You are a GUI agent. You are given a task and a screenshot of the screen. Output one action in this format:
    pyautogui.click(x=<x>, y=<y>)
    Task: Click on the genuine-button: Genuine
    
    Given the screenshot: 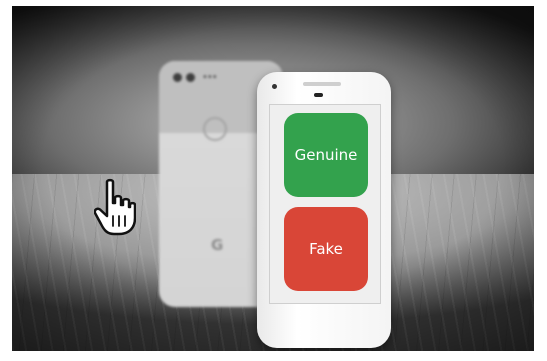 What is the action you would take?
    pyautogui.click(x=326, y=155)
    